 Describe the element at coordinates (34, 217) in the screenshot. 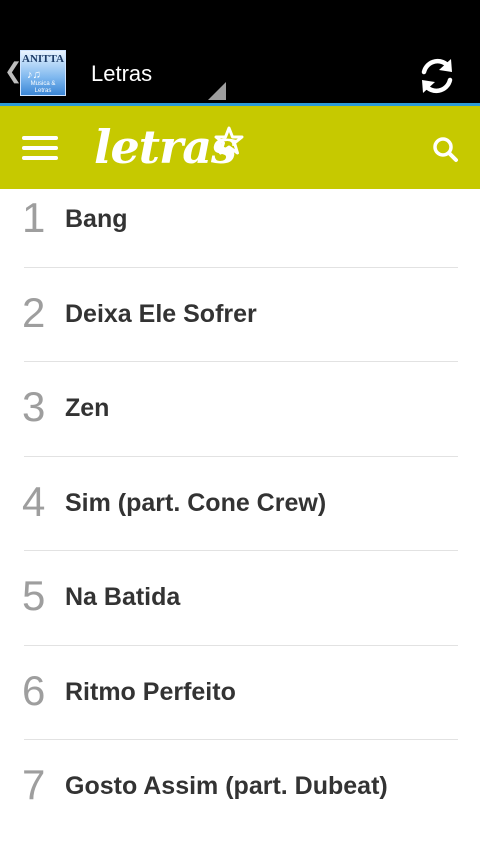

I see `song-number: 1` at that location.